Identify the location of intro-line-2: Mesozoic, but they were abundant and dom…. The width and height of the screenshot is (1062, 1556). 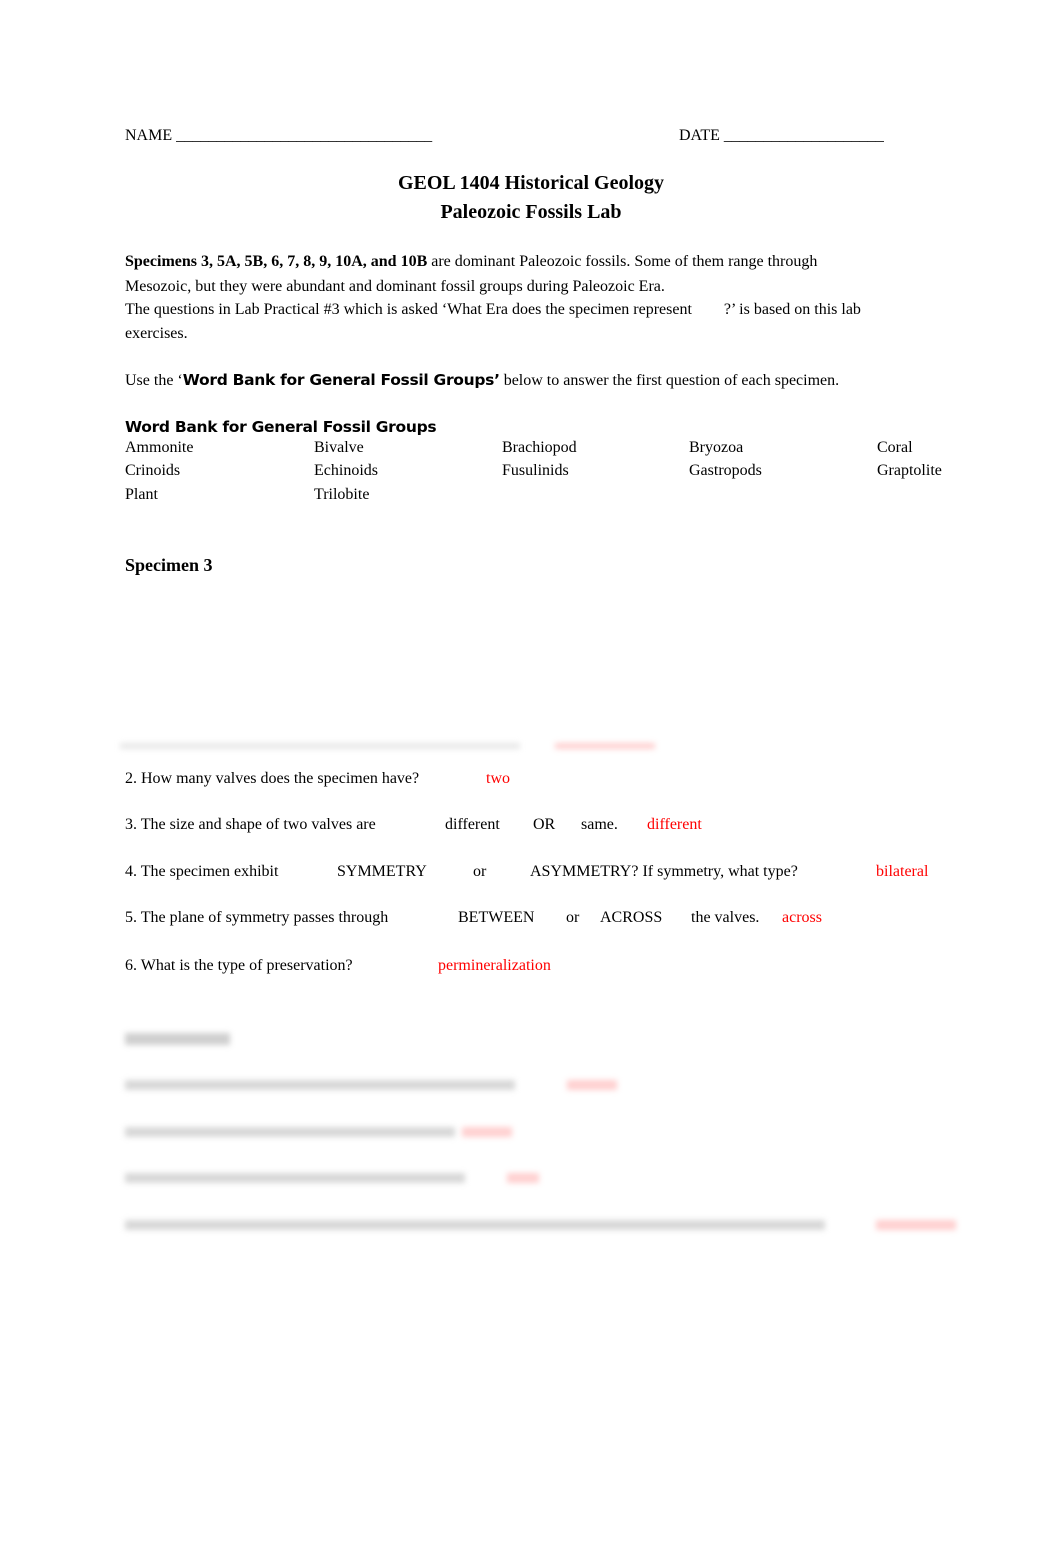
(395, 286).